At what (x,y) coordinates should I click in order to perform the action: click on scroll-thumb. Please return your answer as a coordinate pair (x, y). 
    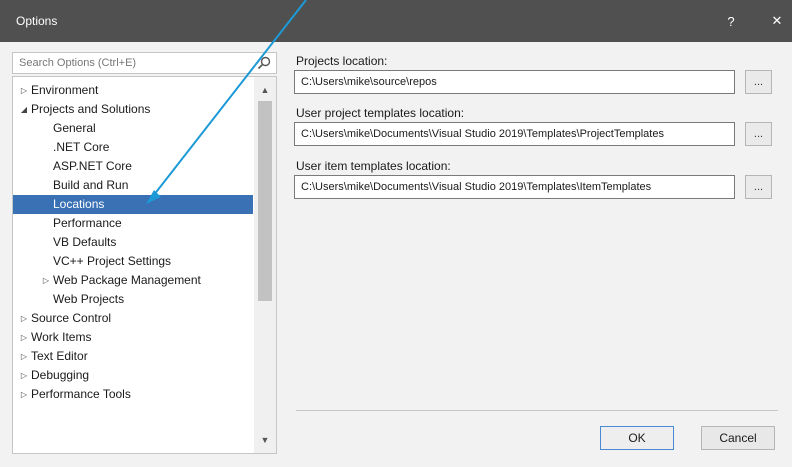
    Looking at the image, I should click on (265, 201).